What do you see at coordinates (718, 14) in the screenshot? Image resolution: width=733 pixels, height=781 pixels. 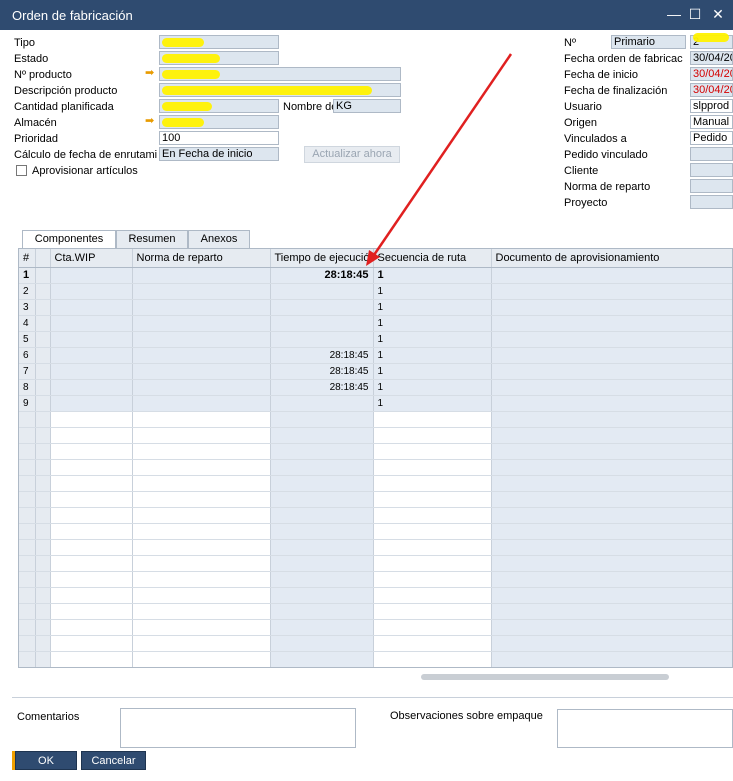 I see `close-icon: ✕` at bounding box center [718, 14].